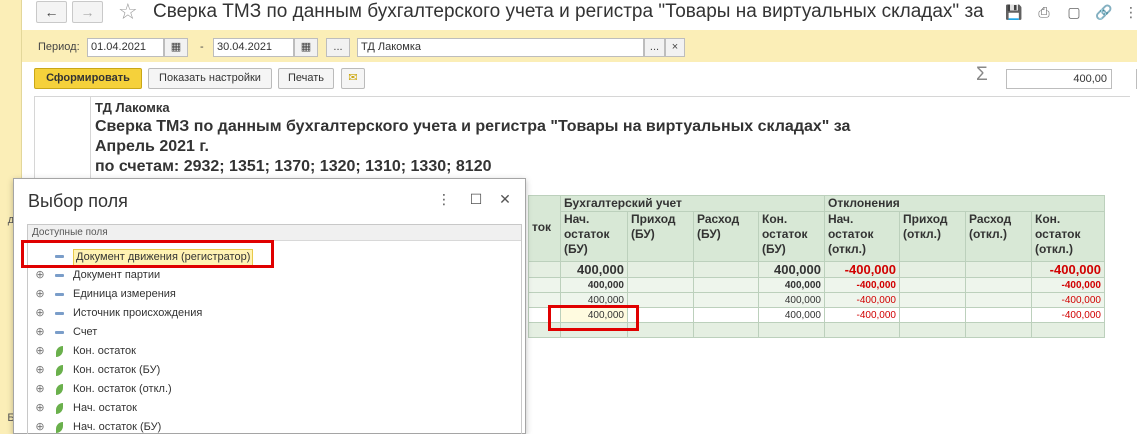 The height and width of the screenshot is (434, 1137). Describe the element at coordinates (593, 318) in the screenshot. I see `cell-highlight-frame` at that location.